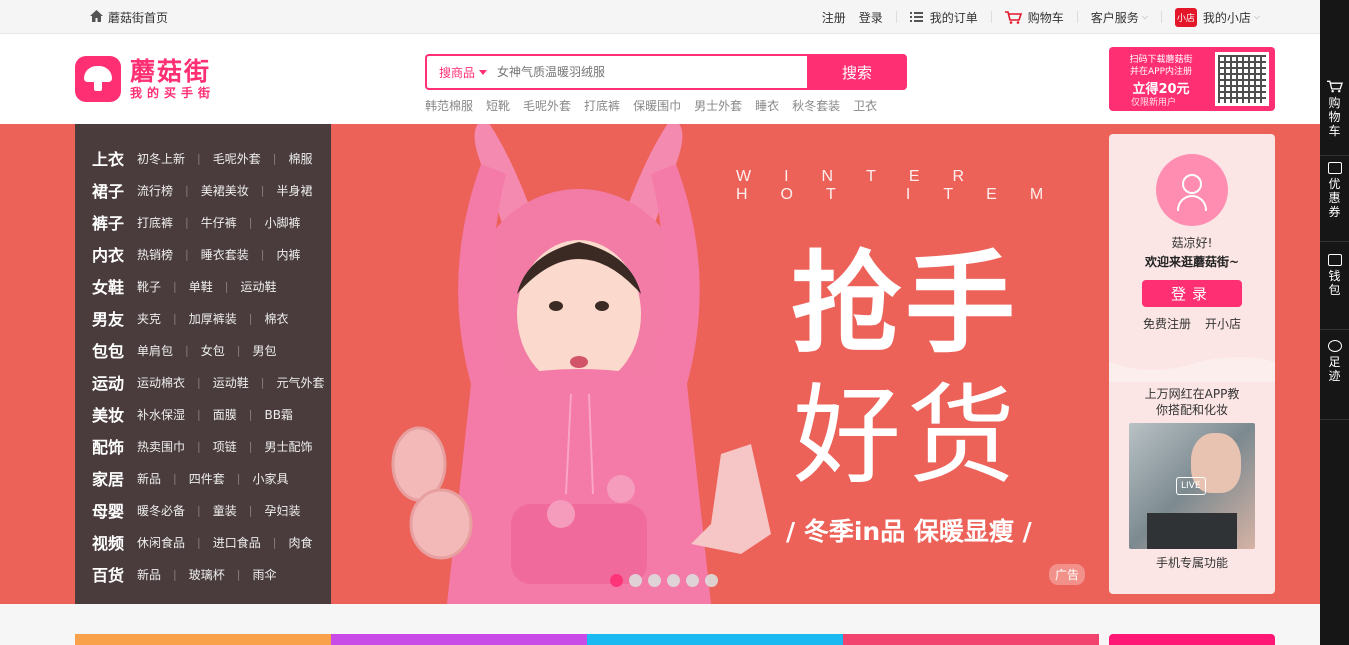  I want to click on category-sub-link: 热销榜, so click(155, 254).